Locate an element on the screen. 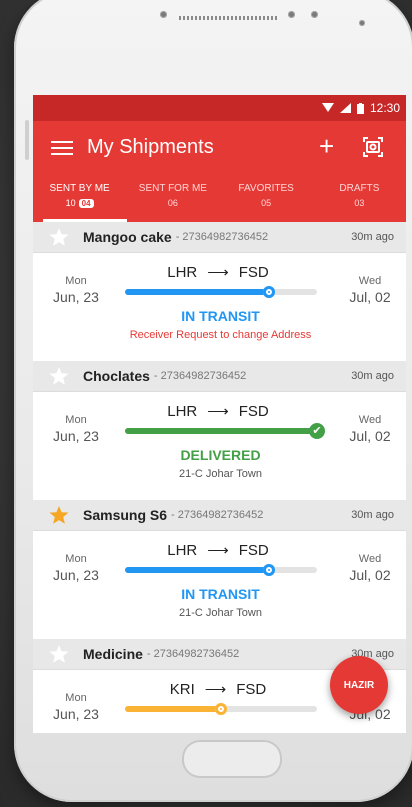 The height and width of the screenshot is (807, 412). front-camera is located at coordinates (362, 23).